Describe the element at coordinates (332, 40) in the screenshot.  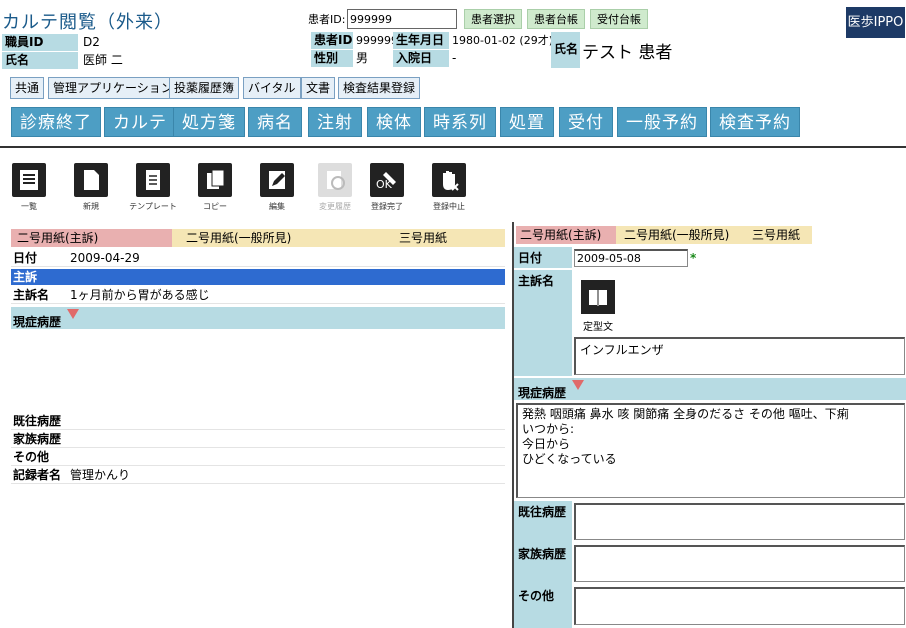
I see `patient-id-label: 患者ID` at that location.